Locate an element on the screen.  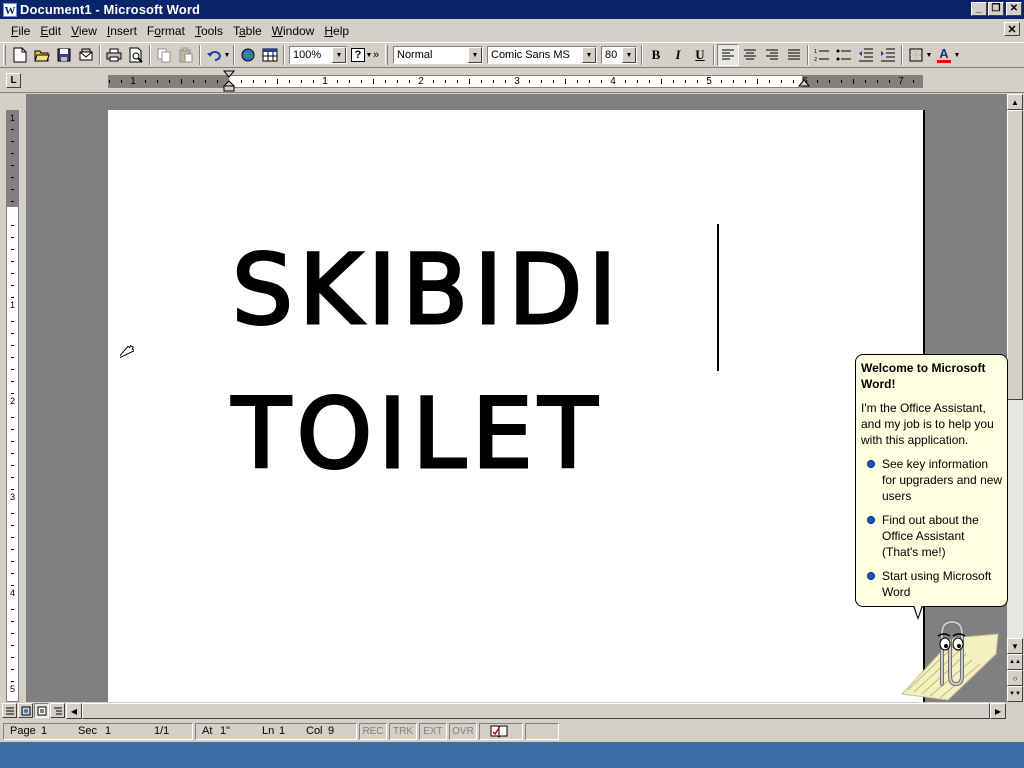
zoom-value: 100% is located at coordinates (307, 55).